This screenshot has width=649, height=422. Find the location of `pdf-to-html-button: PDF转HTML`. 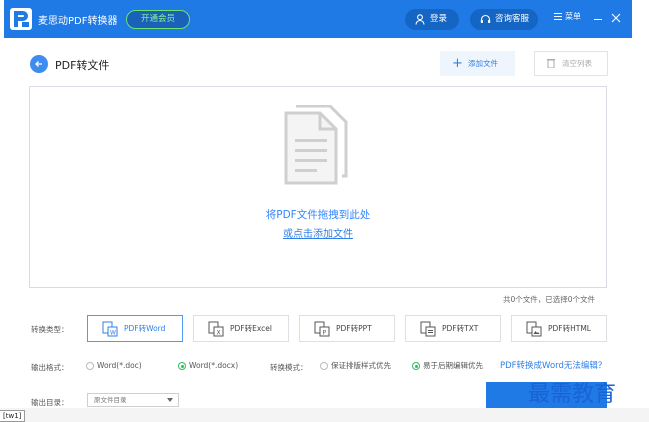

pdf-to-html-button: PDF转HTML is located at coordinates (559, 328).